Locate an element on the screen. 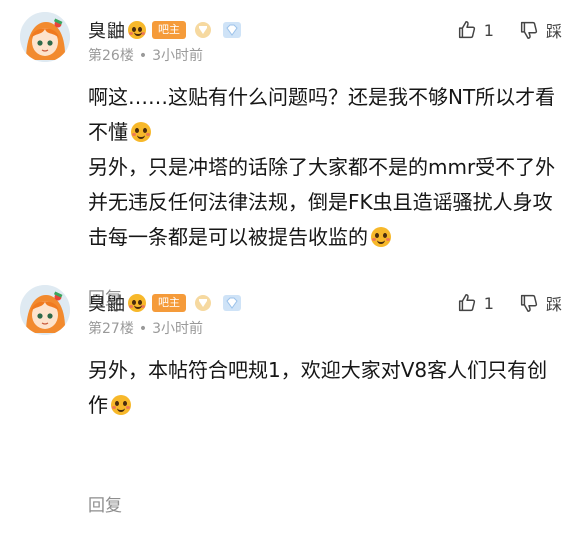 This screenshot has width=580, height=547. post-content: 另外，本帖符合吧规1，欢迎大家对V8客人们只有创作 is located at coordinates (324, 388).